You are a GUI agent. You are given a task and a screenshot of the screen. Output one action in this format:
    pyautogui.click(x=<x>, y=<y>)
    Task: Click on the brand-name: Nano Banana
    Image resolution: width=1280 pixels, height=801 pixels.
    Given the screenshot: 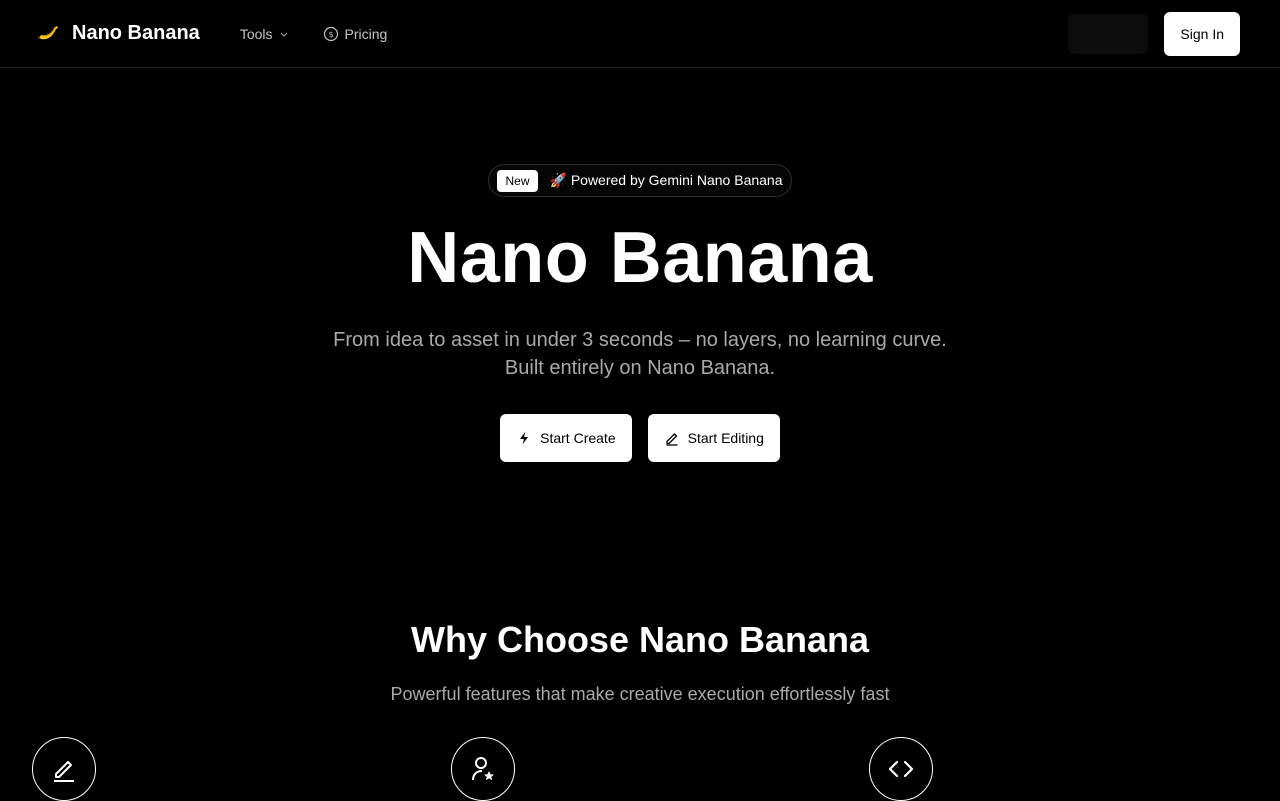 What is the action you would take?
    pyautogui.click(x=136, y=33)
    